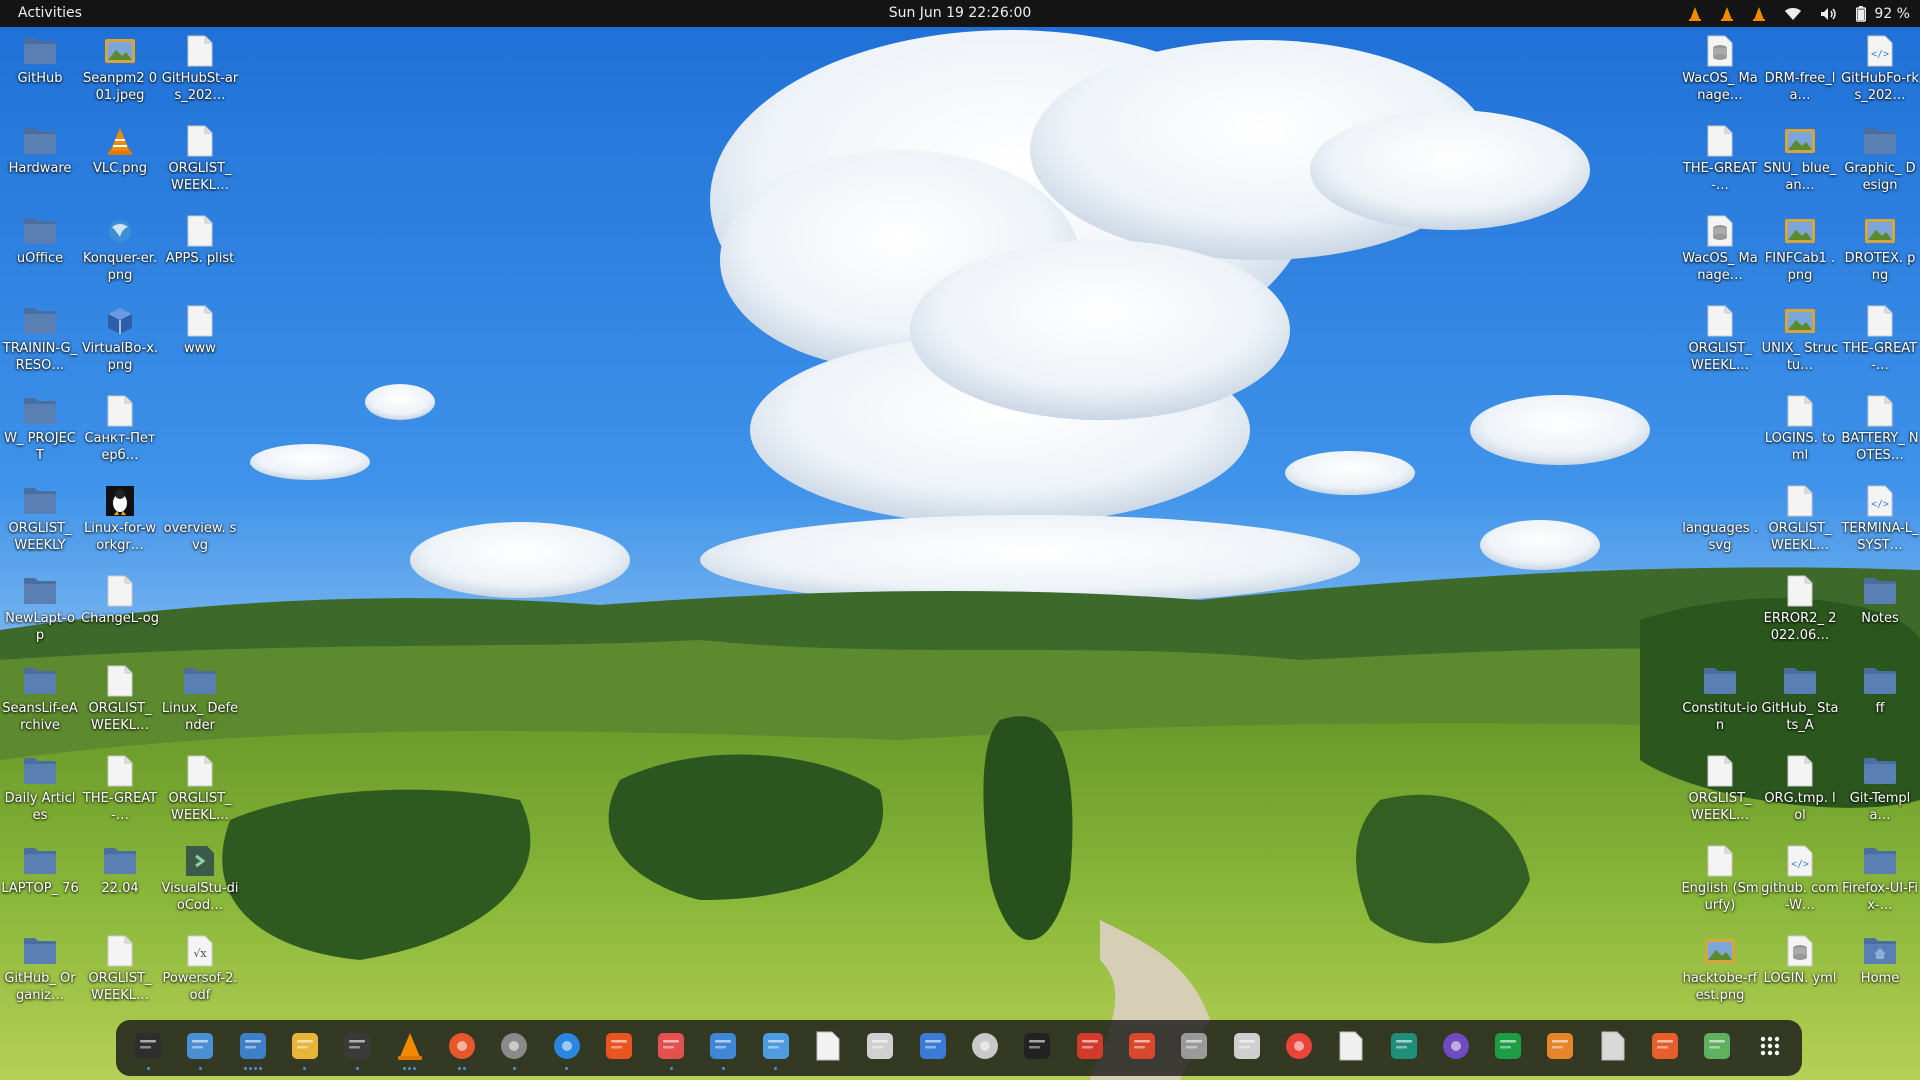 The height and width of the screenshot is (1080, 1920). What do you see at coordinates (40, 527) in the screenshot?
I see `desktop-item: ORGLIST_ WEEKLY` at bounding box center [40, 527].